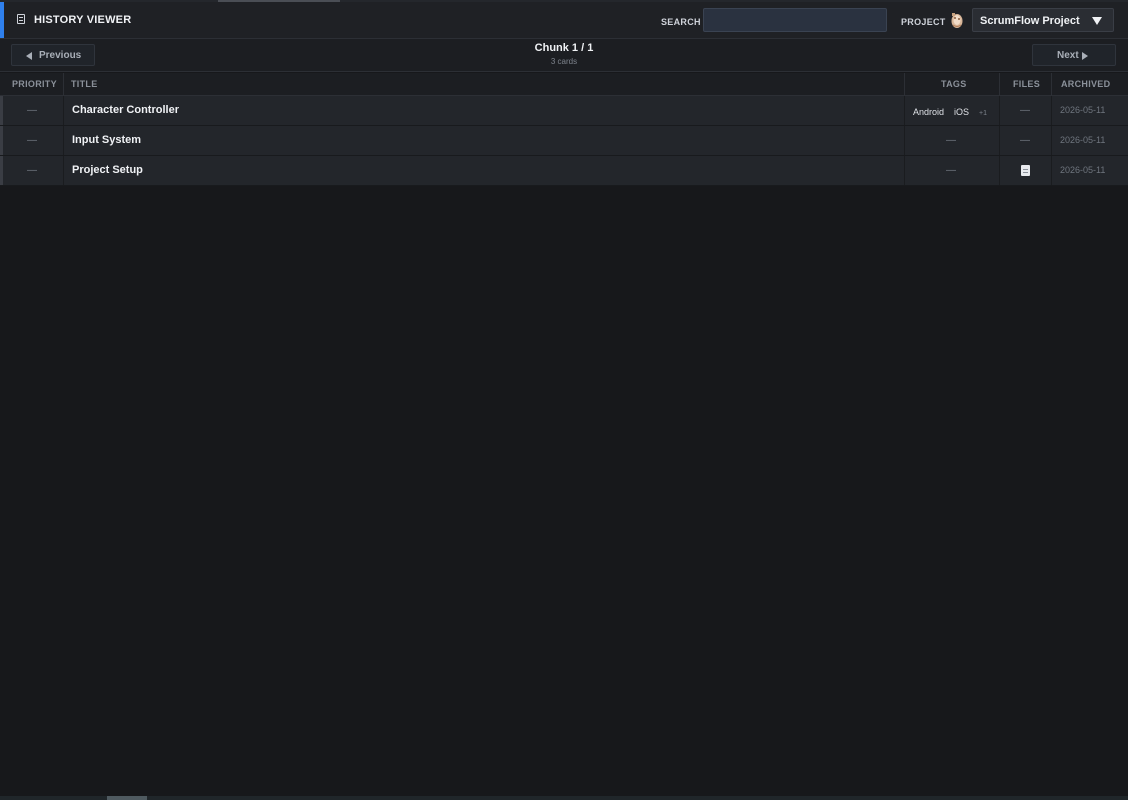 Image resolution: width=1128 pixels, height=800 pixels. I want to click on header-accent-bar, so click(2, 20).